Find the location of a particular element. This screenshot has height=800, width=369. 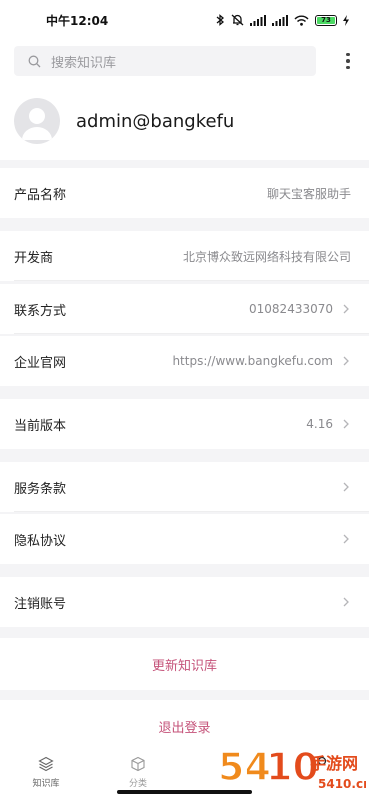

row-website: 企业官网 https://www.bangkefu.com is located at coordinates (184, 361).